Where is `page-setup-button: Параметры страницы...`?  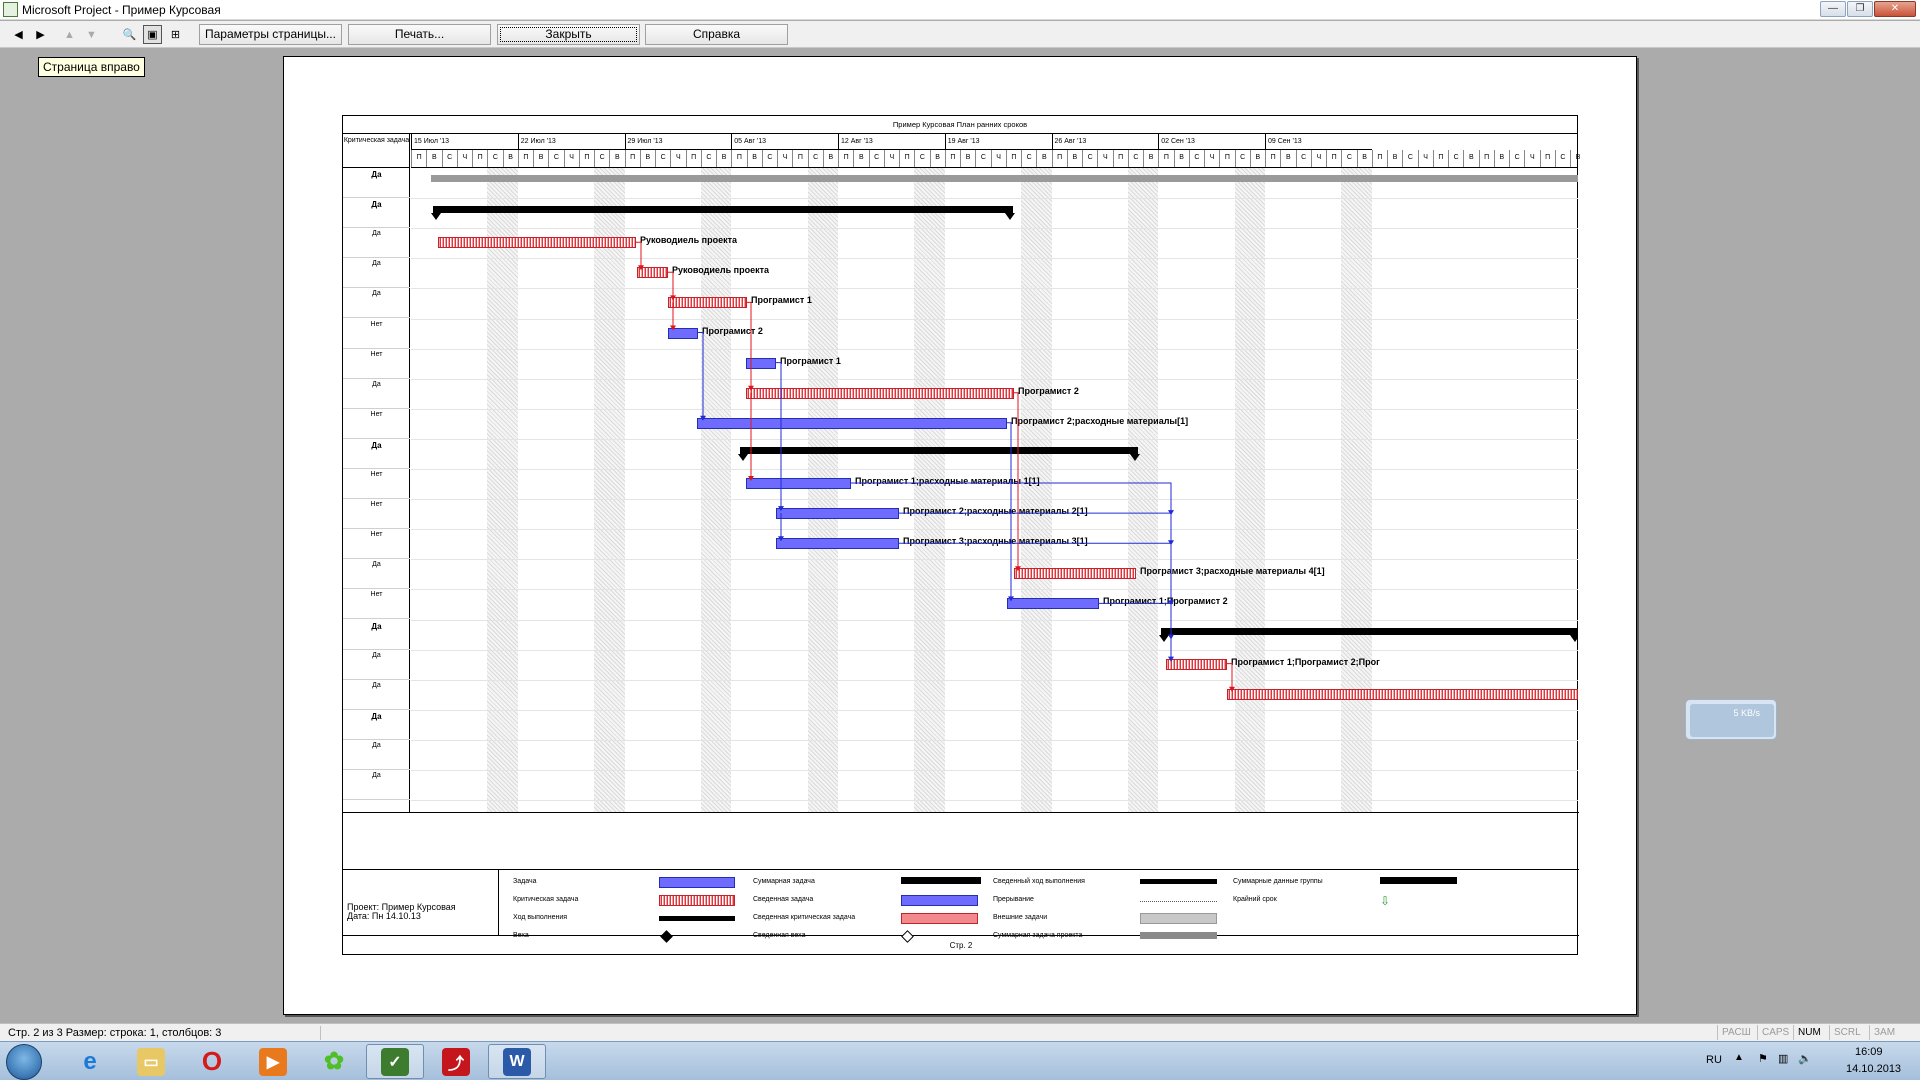 page-setup-button: Параметры страницы... is located at coordinates (270, 34).